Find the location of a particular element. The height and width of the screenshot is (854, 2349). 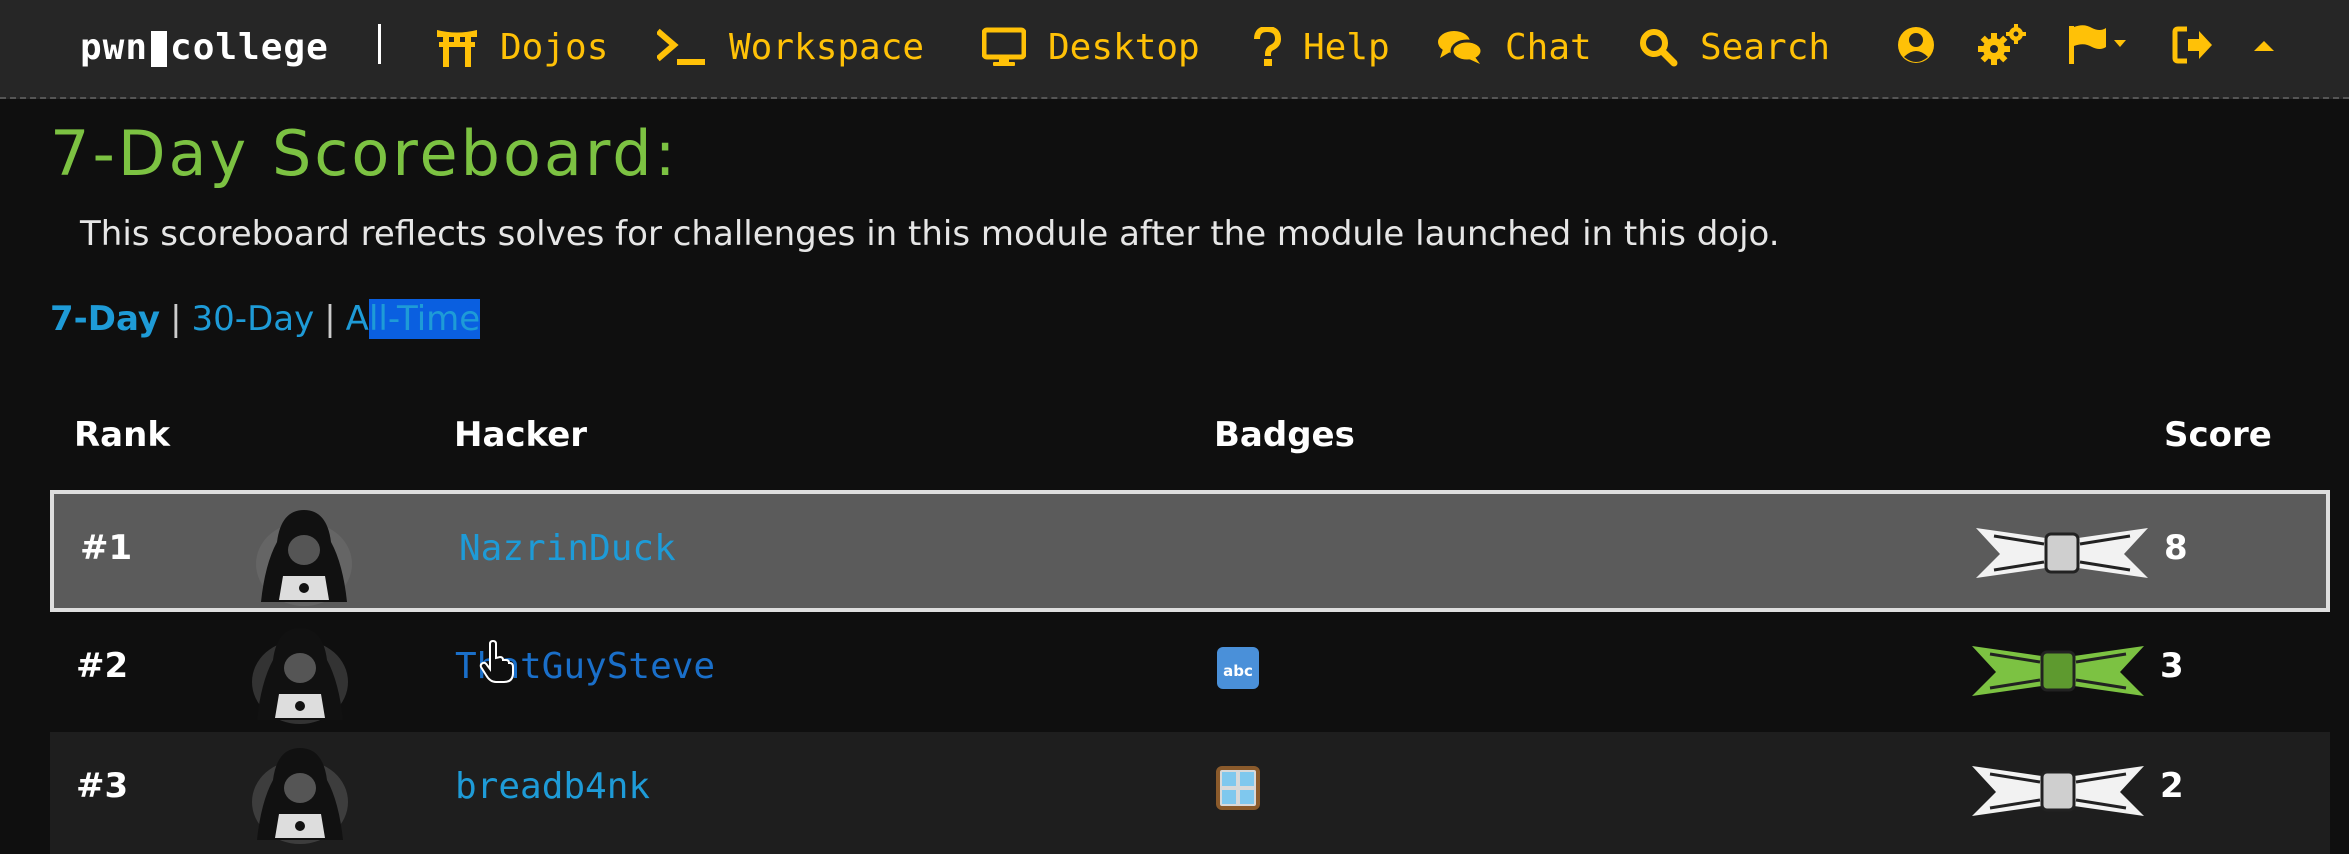

range-all-time-link: All-Time is located at coordinates (413, 319).